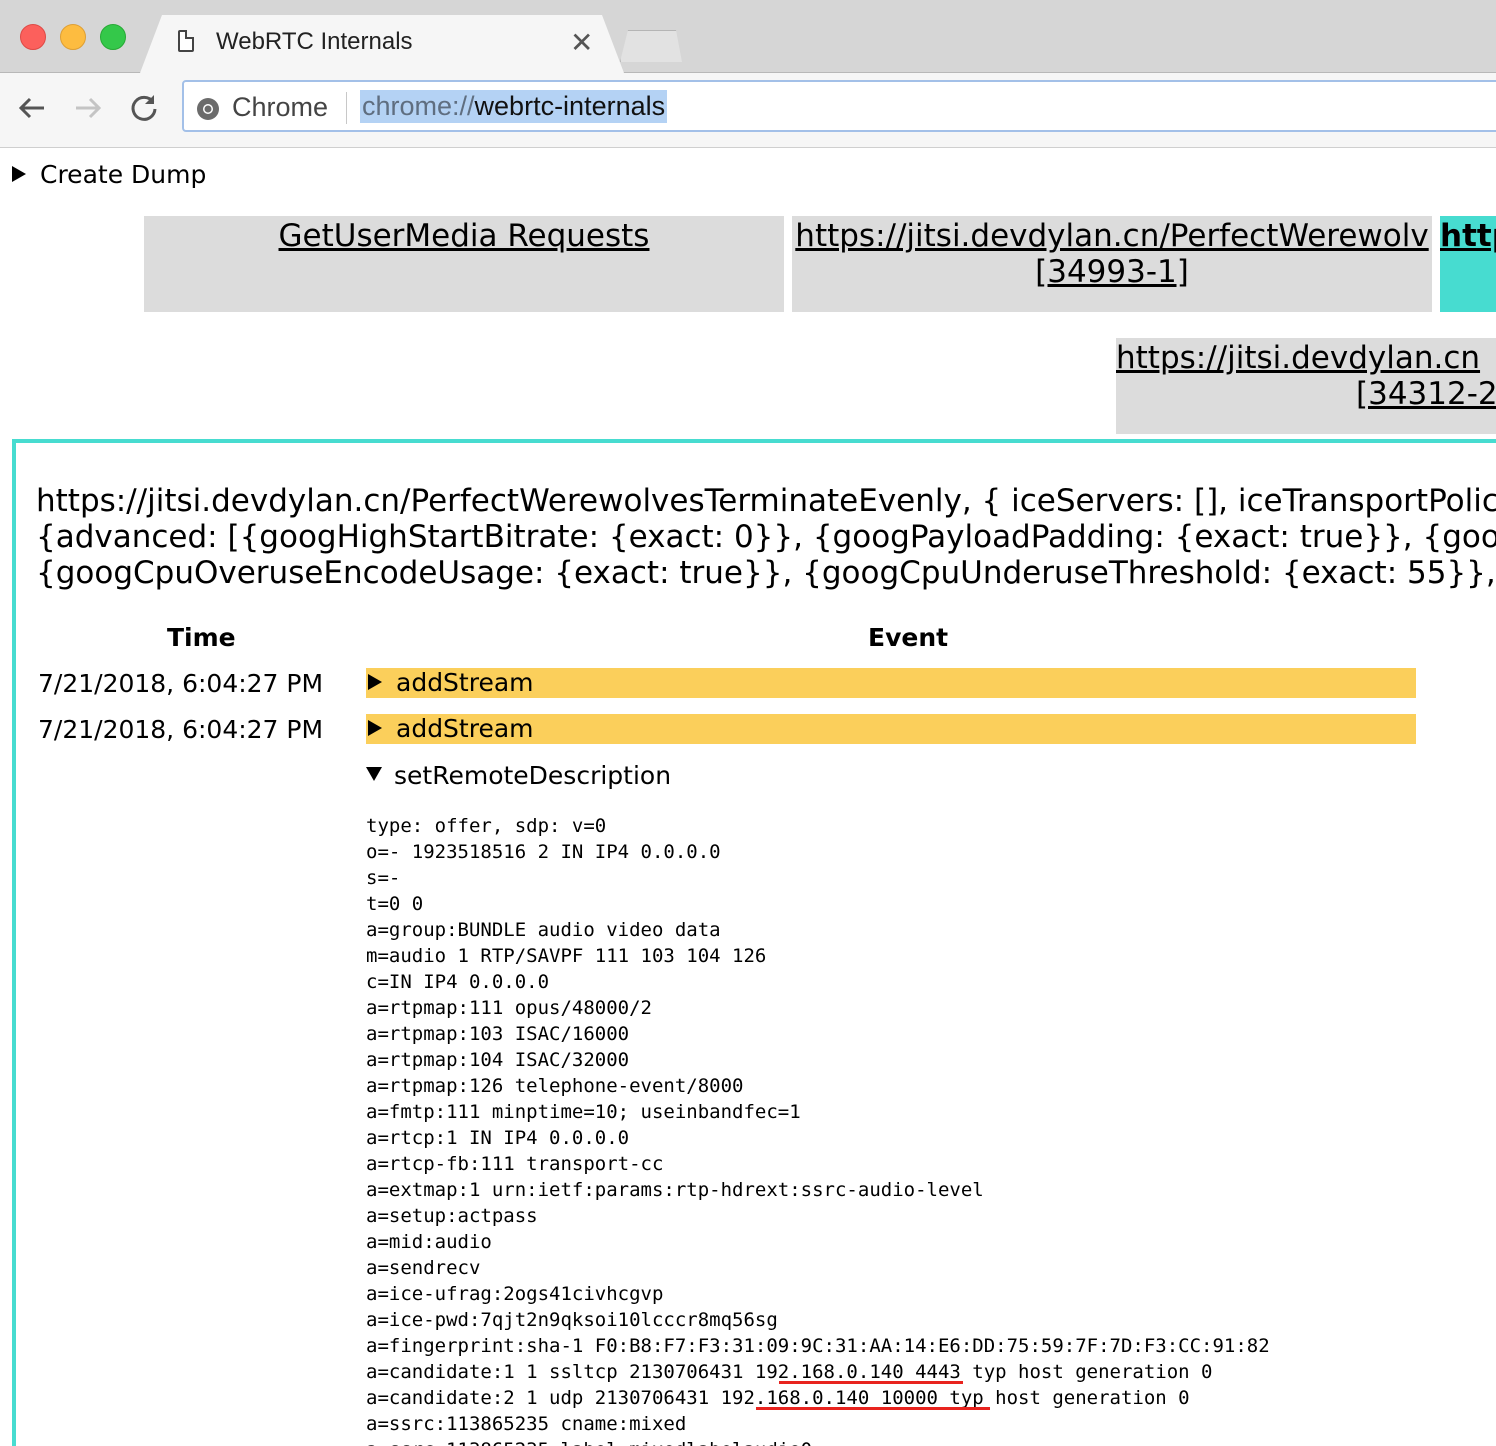 This screenshot has height=1446, width=1496. What do you see at coordinates (1468, 264) in the screenshot?
I see `tab-peer-connection-active: http` at bounding box center [1468, 264].